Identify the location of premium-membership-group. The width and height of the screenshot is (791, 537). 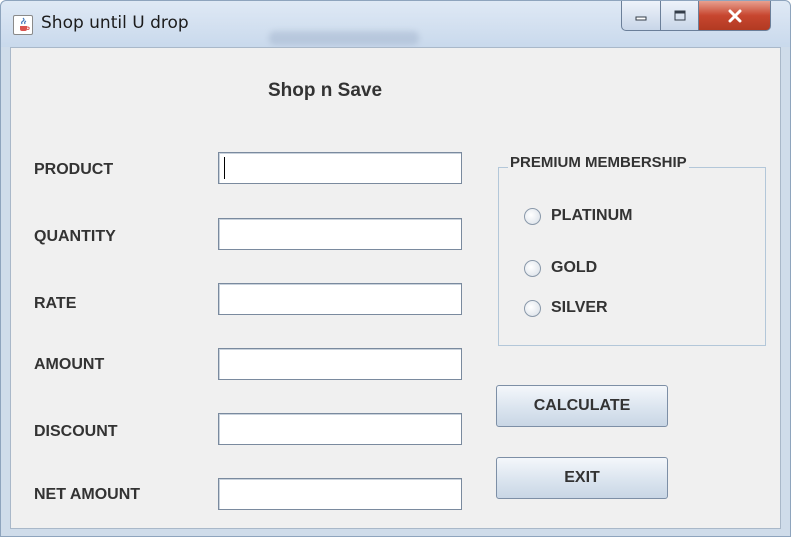
(632, 256).